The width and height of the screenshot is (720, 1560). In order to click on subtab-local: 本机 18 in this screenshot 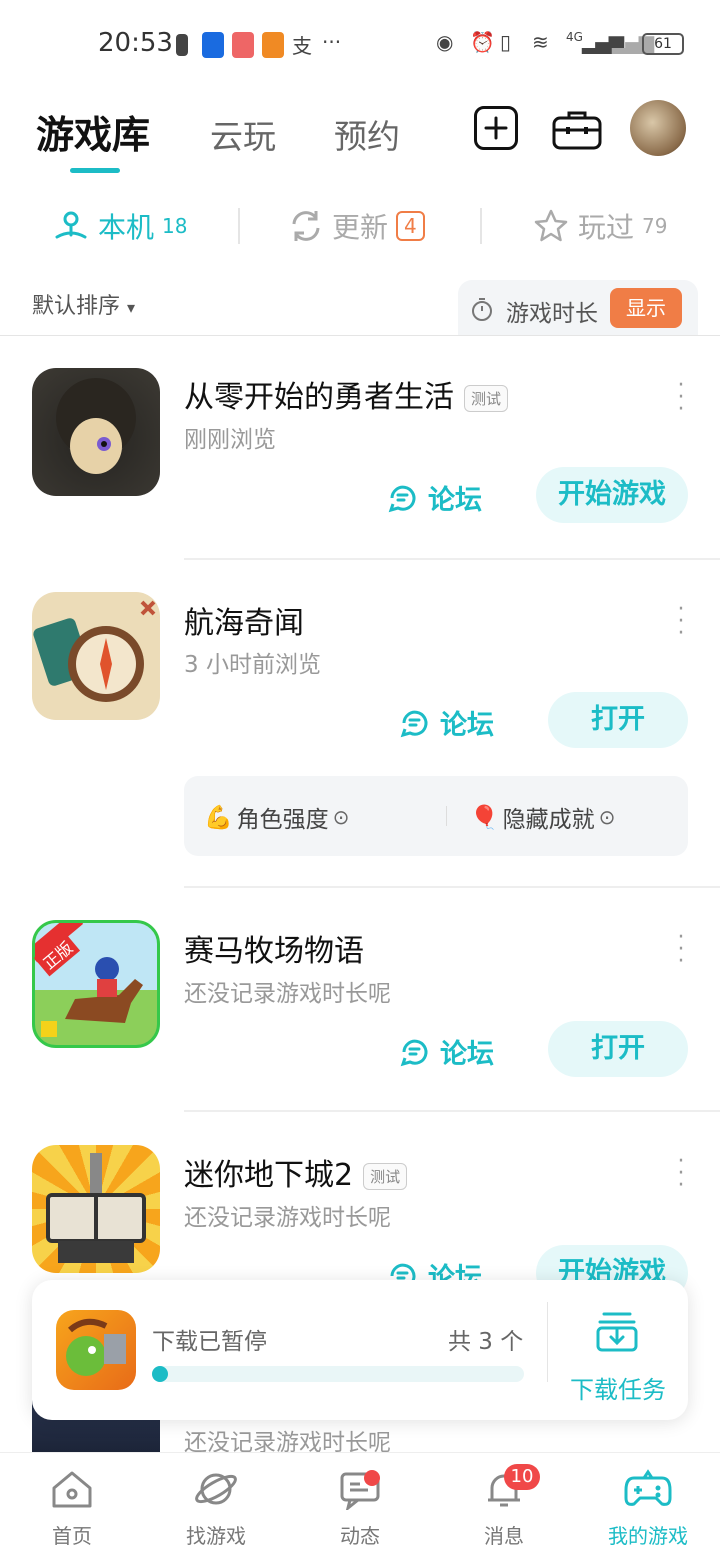, I will do `click(119, 226)`.